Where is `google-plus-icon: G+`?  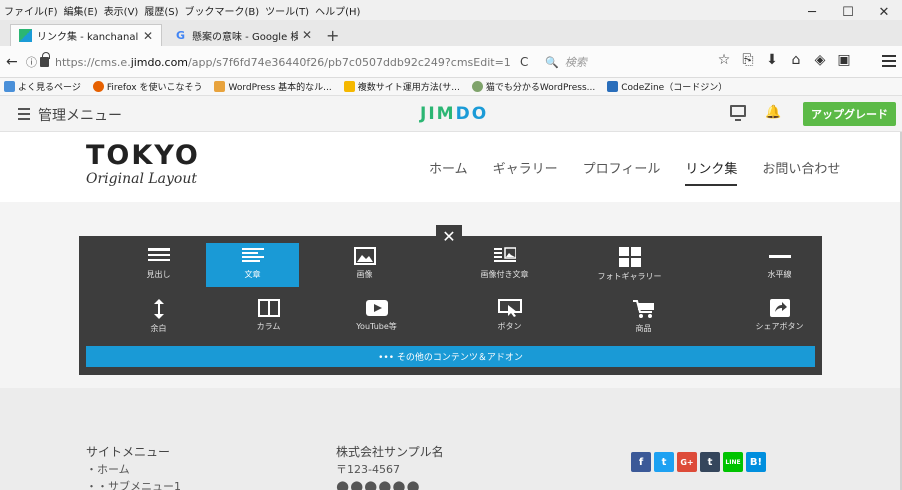 google-plus-icon: G+ is located at coordinates (687, 462).